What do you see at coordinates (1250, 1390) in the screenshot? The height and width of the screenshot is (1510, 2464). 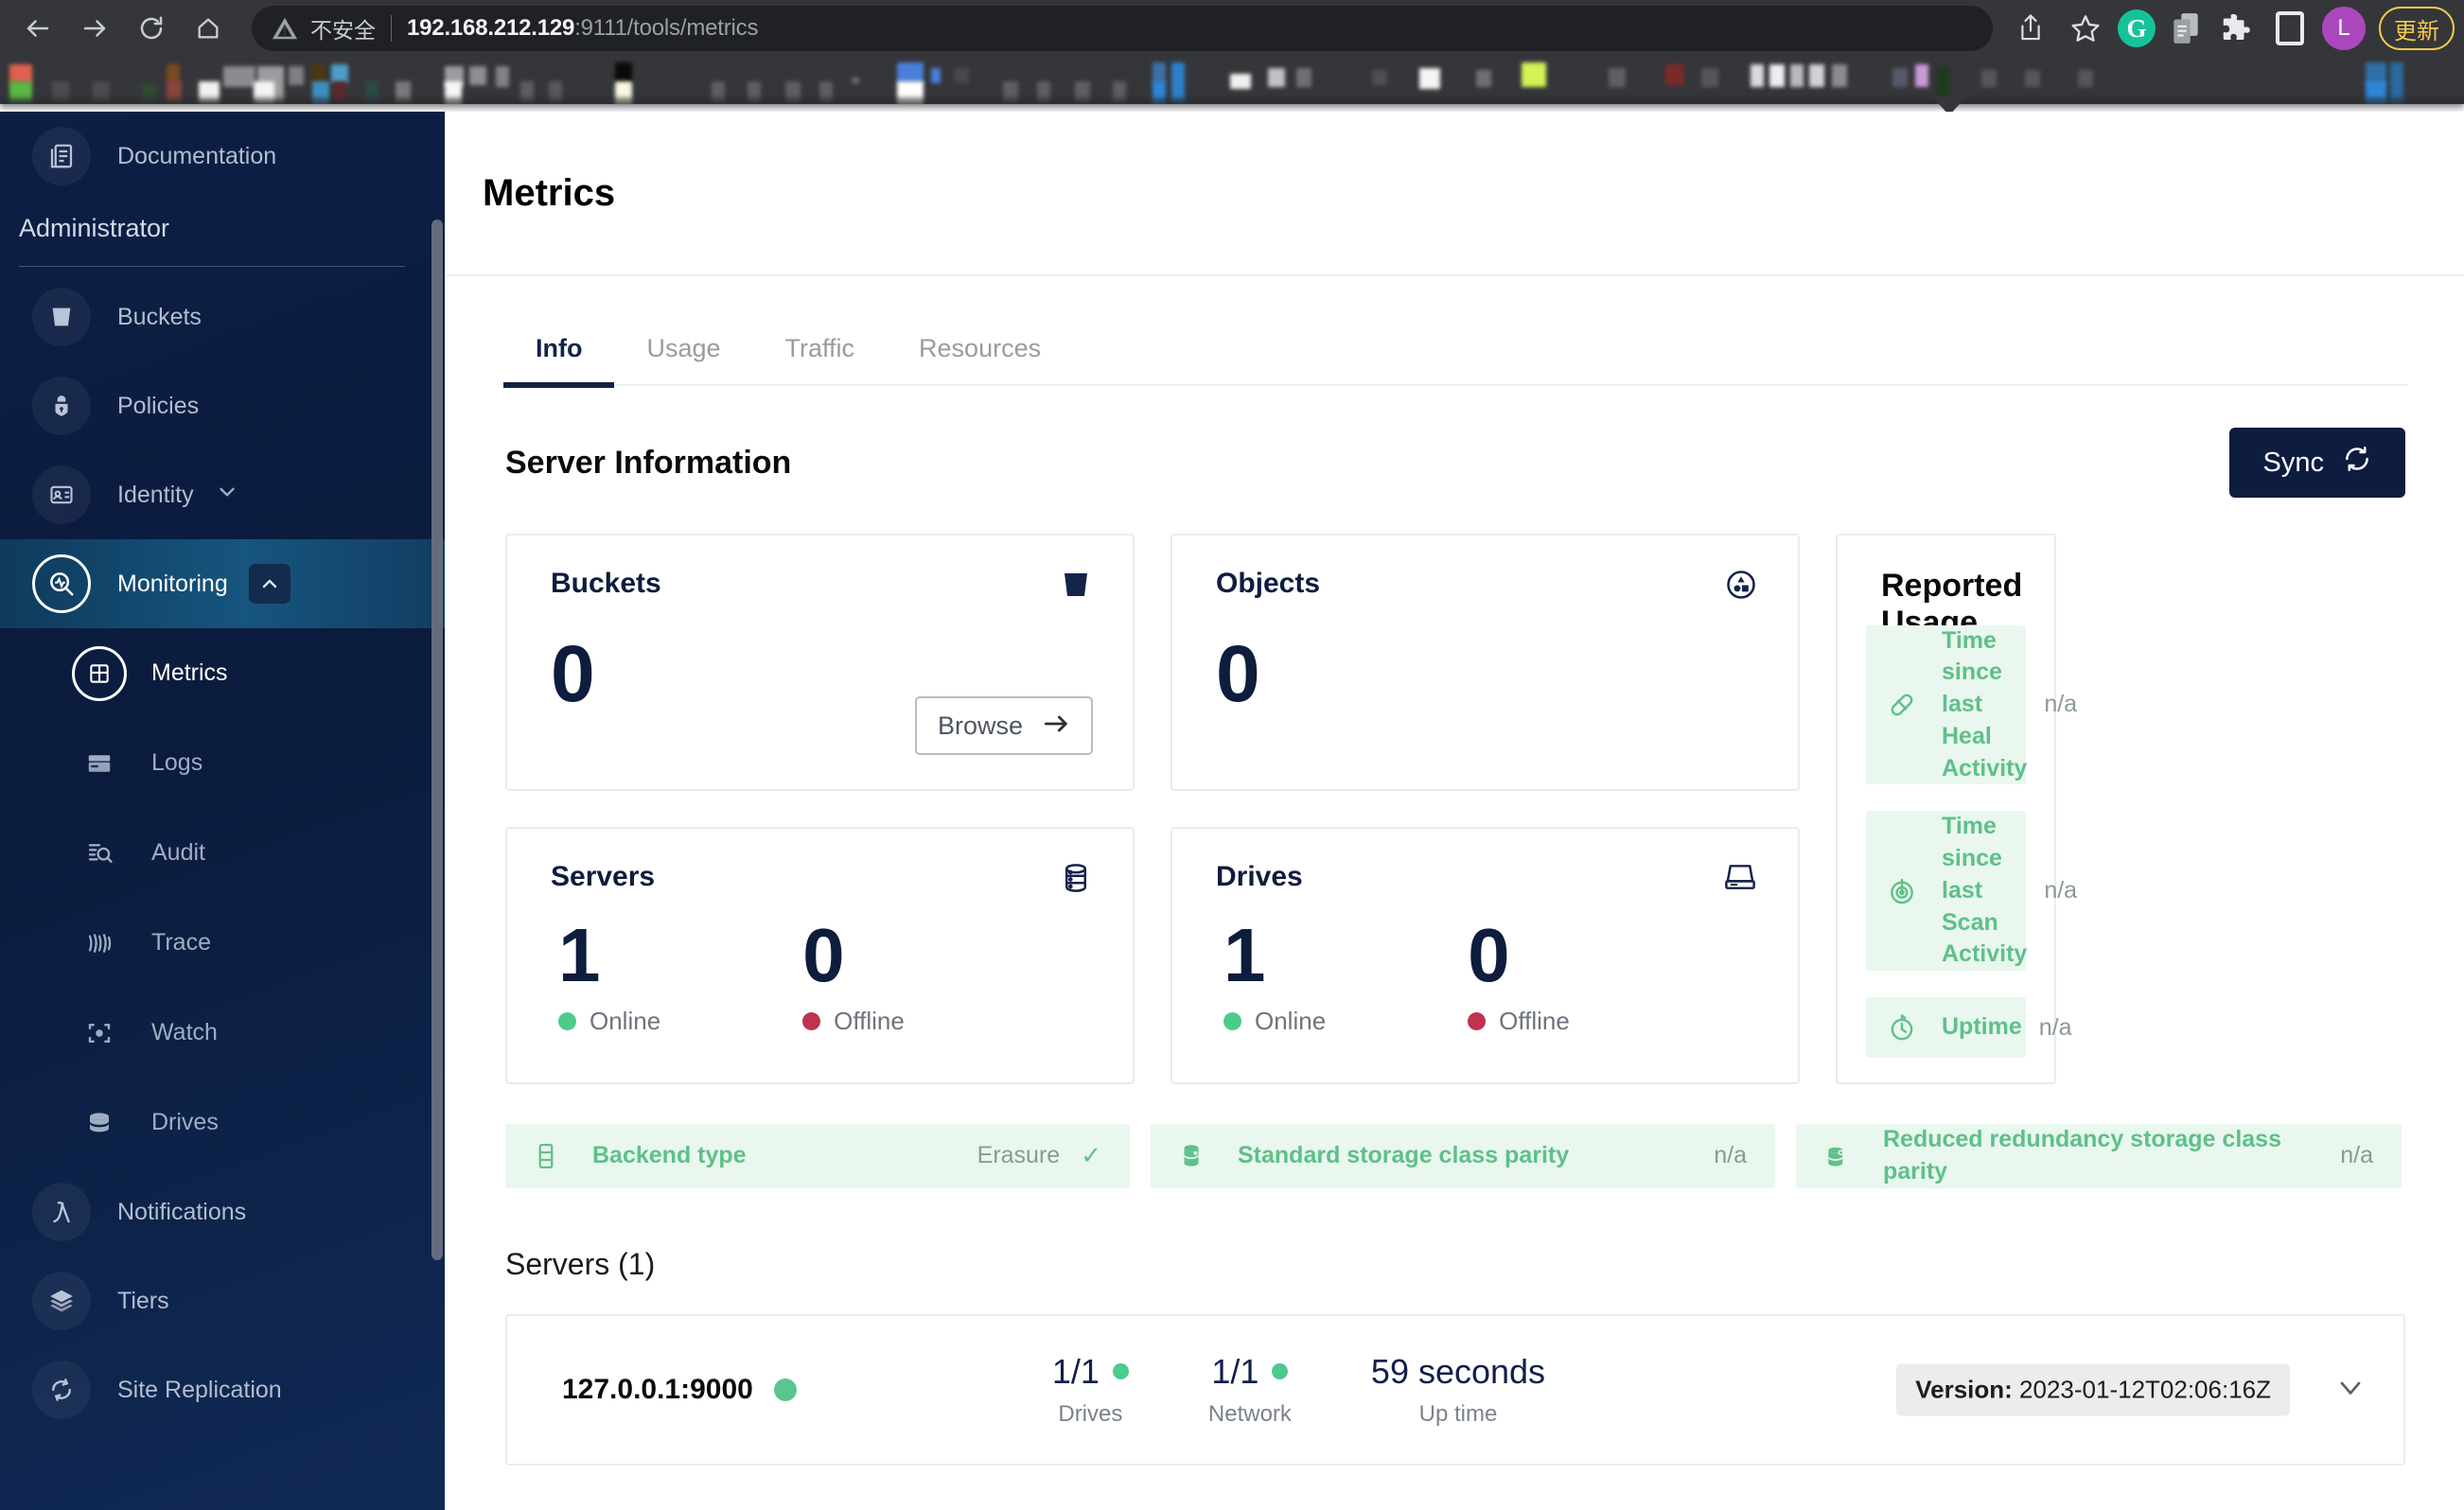 I see `server-stat-network: 1/1 Network` at bounding box center [1250, 1390].